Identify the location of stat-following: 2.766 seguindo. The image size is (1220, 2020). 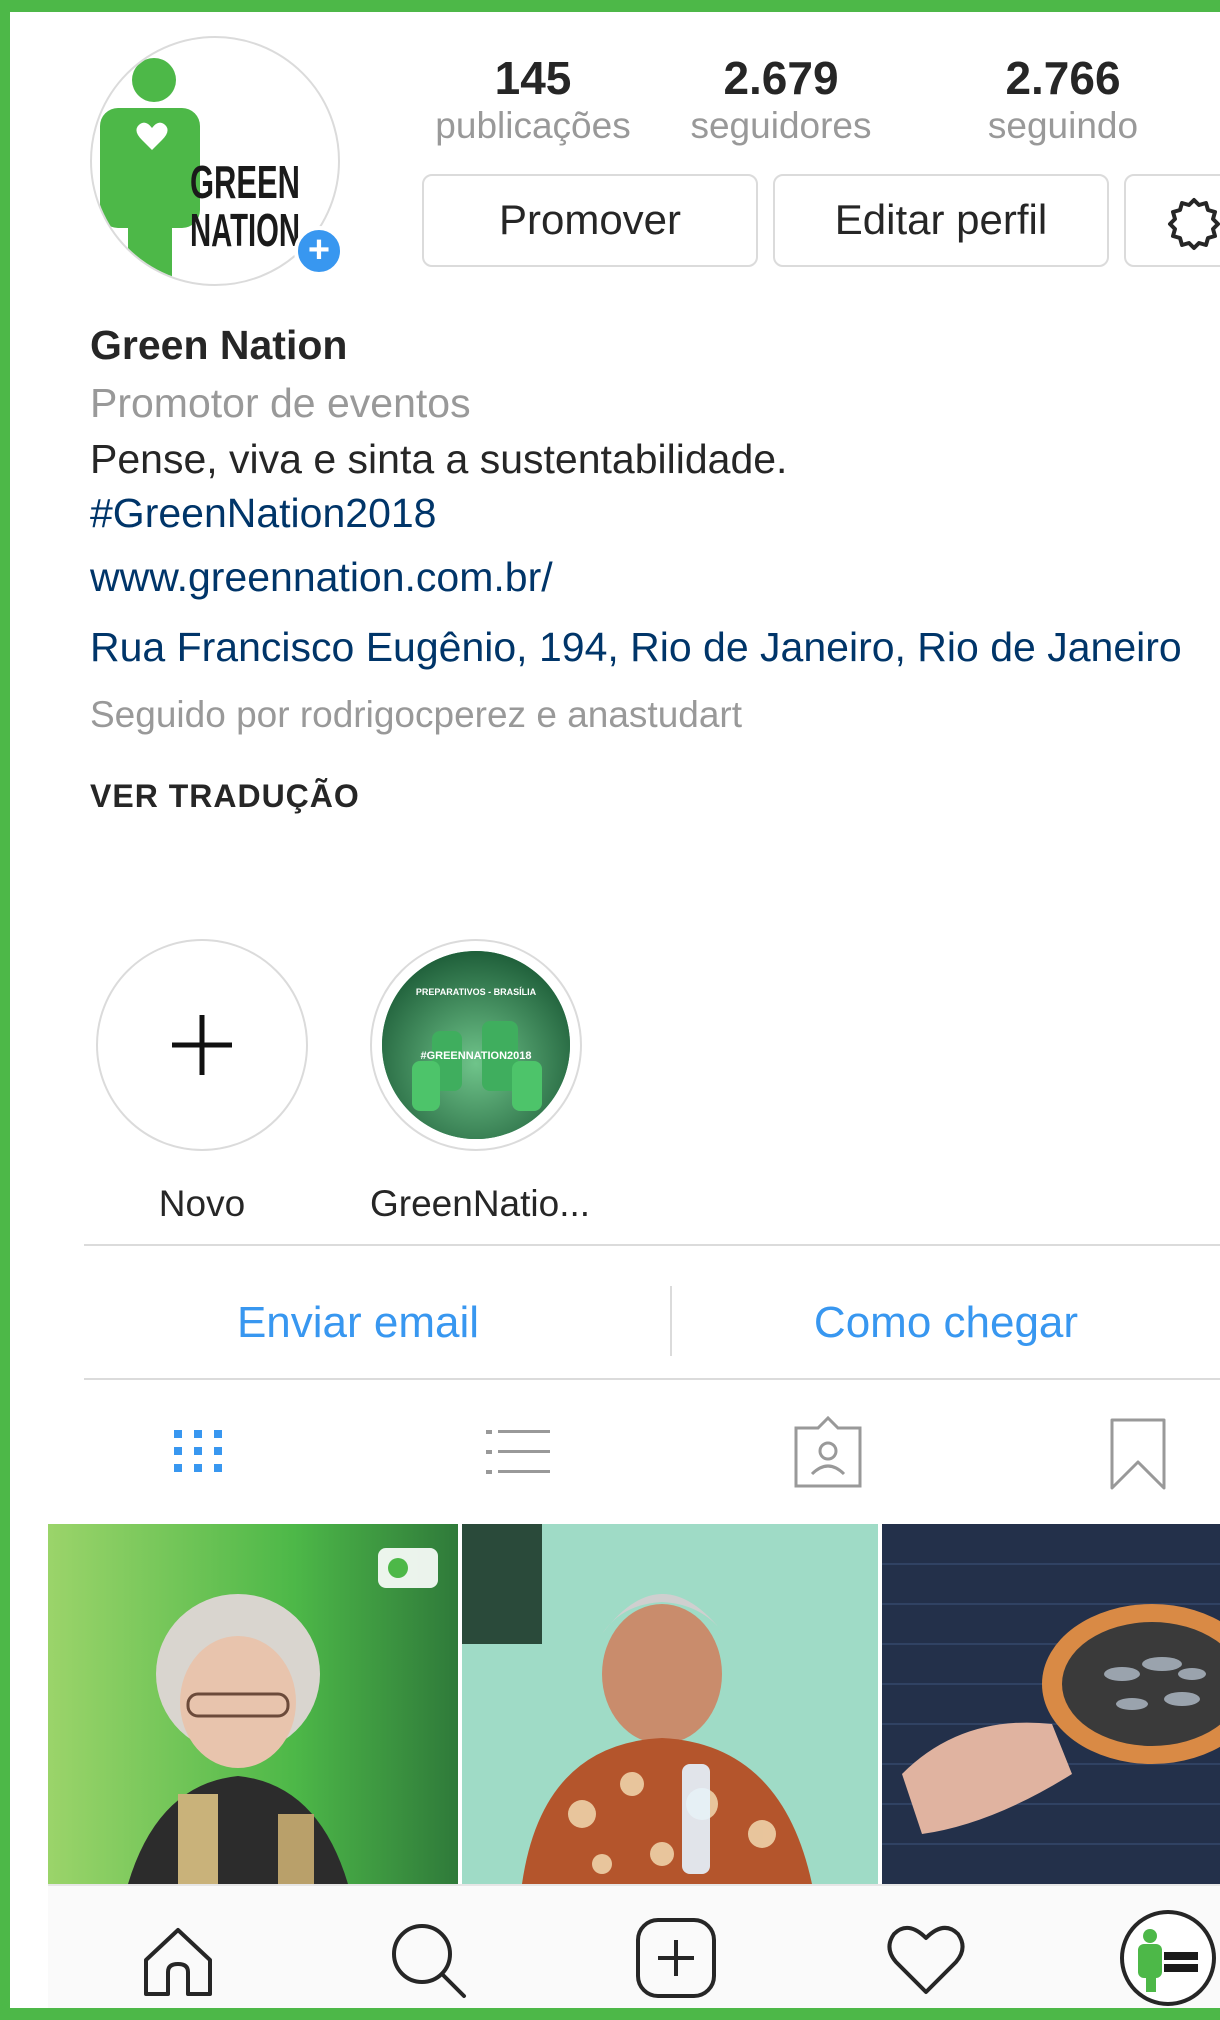
(1063, 100).